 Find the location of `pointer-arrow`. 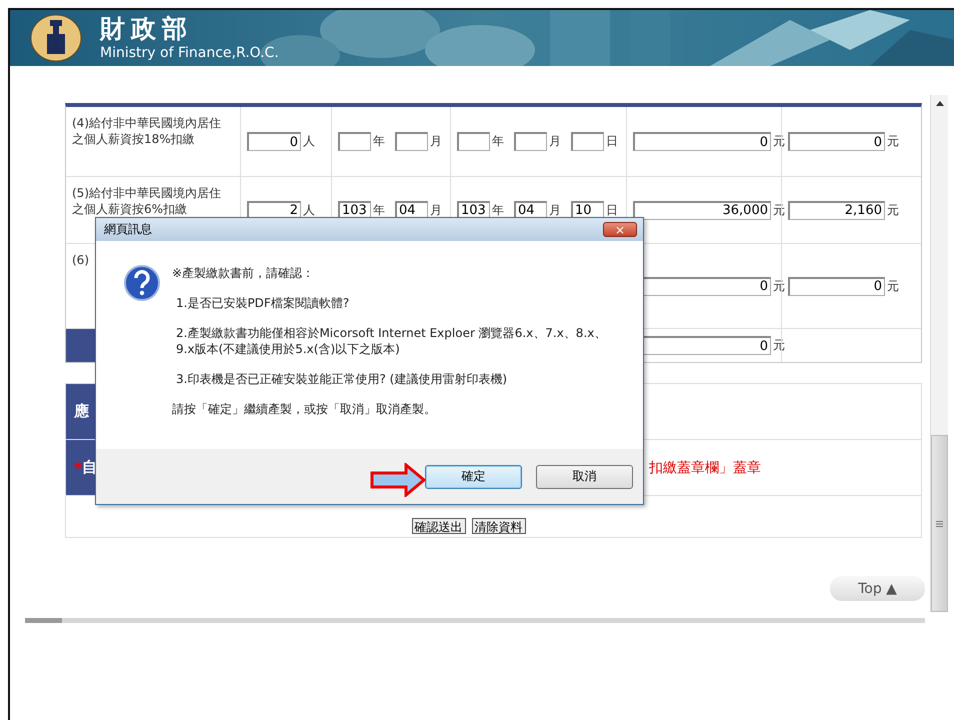

pointer-arrow is located at coordinates (398, 480).